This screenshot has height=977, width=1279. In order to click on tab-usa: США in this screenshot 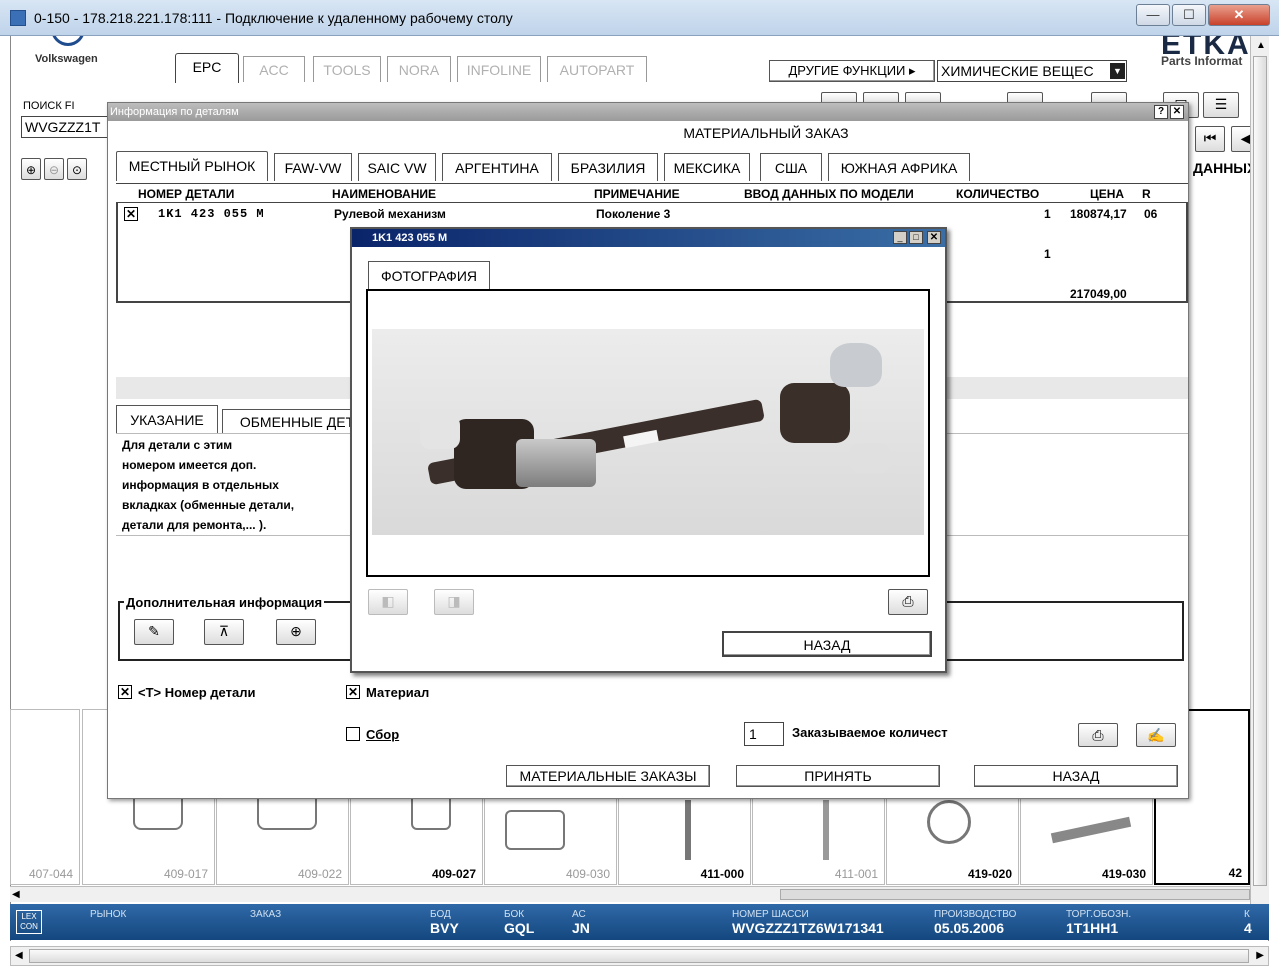, I will do `click(791, 167)`.